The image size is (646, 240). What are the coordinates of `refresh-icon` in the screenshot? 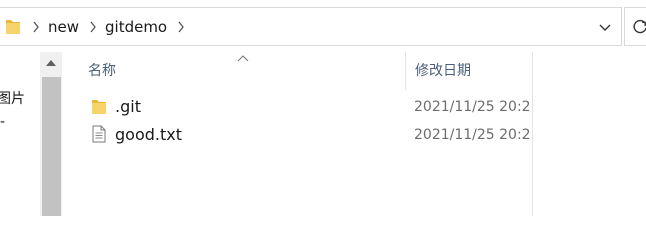 It's located at (639, 26).